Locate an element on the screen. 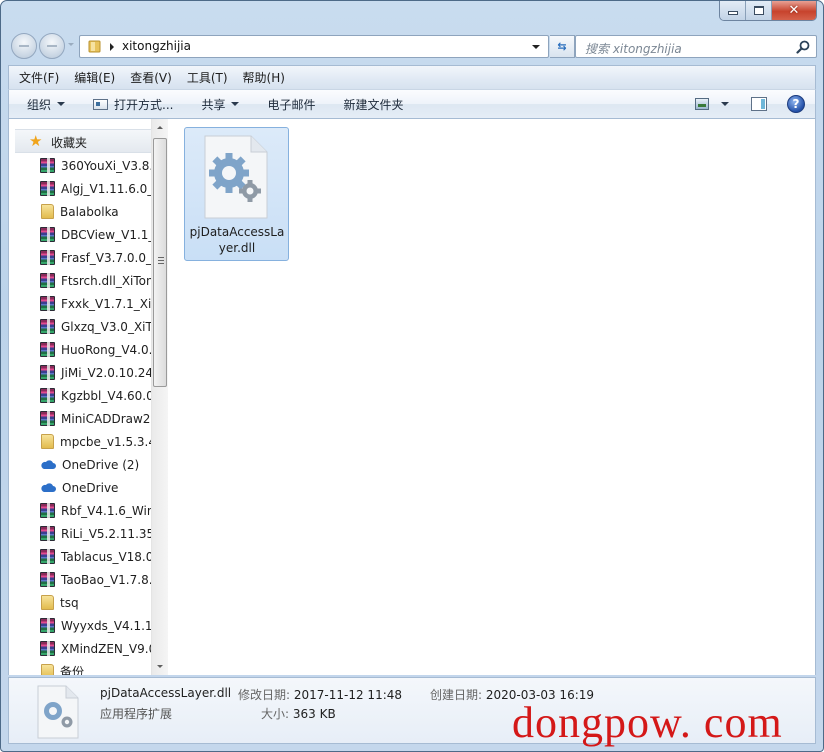 This screenshot has height=752, width=824. sidebar-item: OneDrive (2) is located at coordinates (81, 464).